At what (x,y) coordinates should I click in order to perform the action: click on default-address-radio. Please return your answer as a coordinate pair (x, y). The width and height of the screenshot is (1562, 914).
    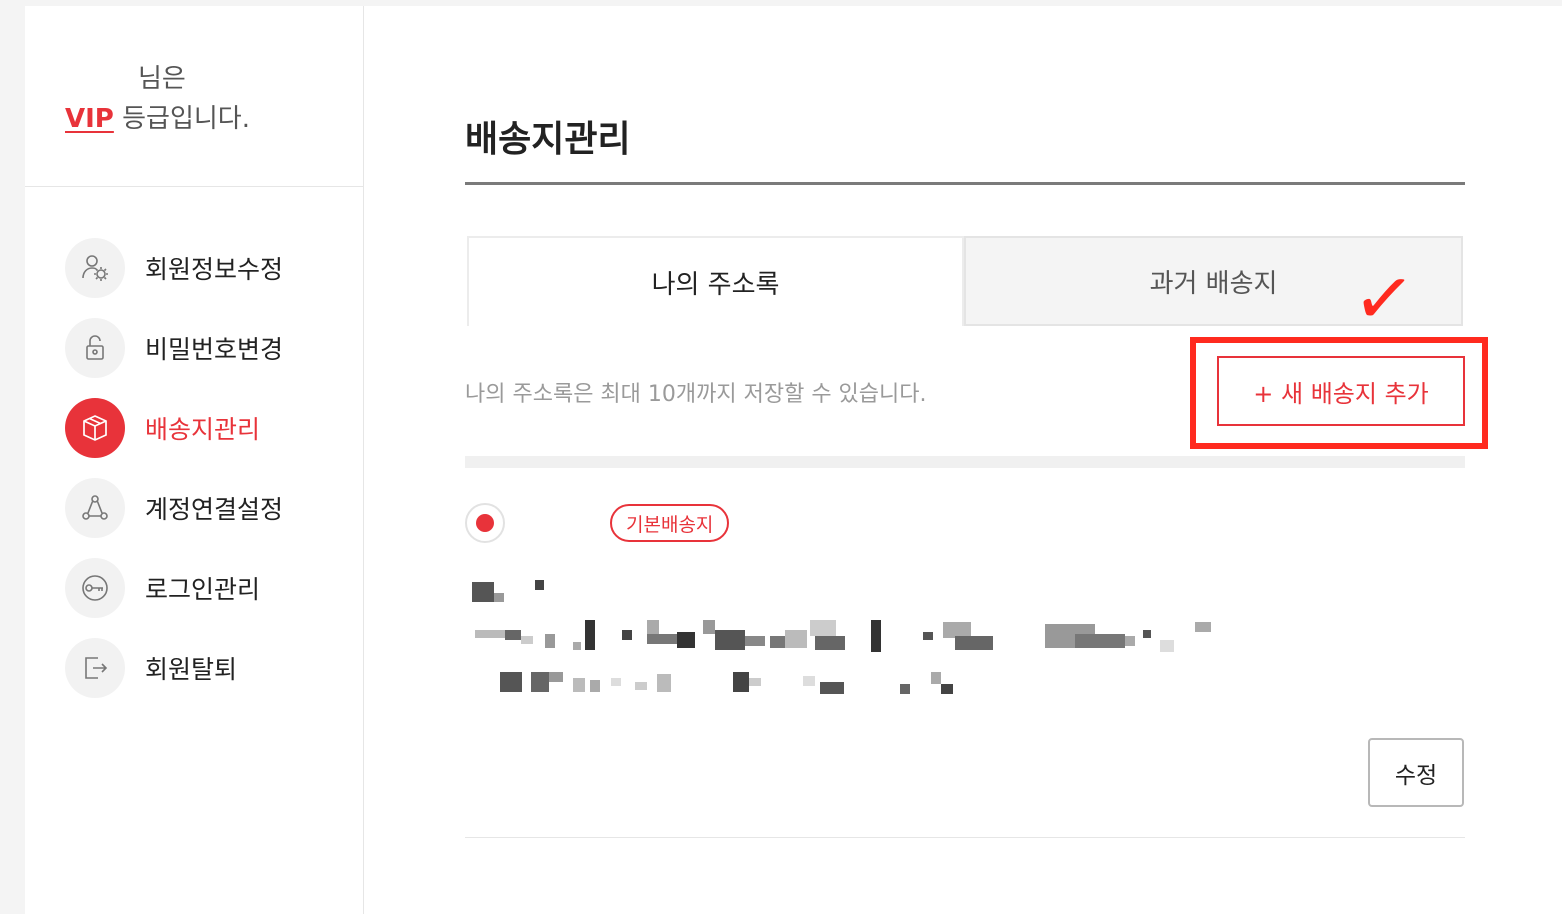
    Looking at the image, I should click on (485, 523).